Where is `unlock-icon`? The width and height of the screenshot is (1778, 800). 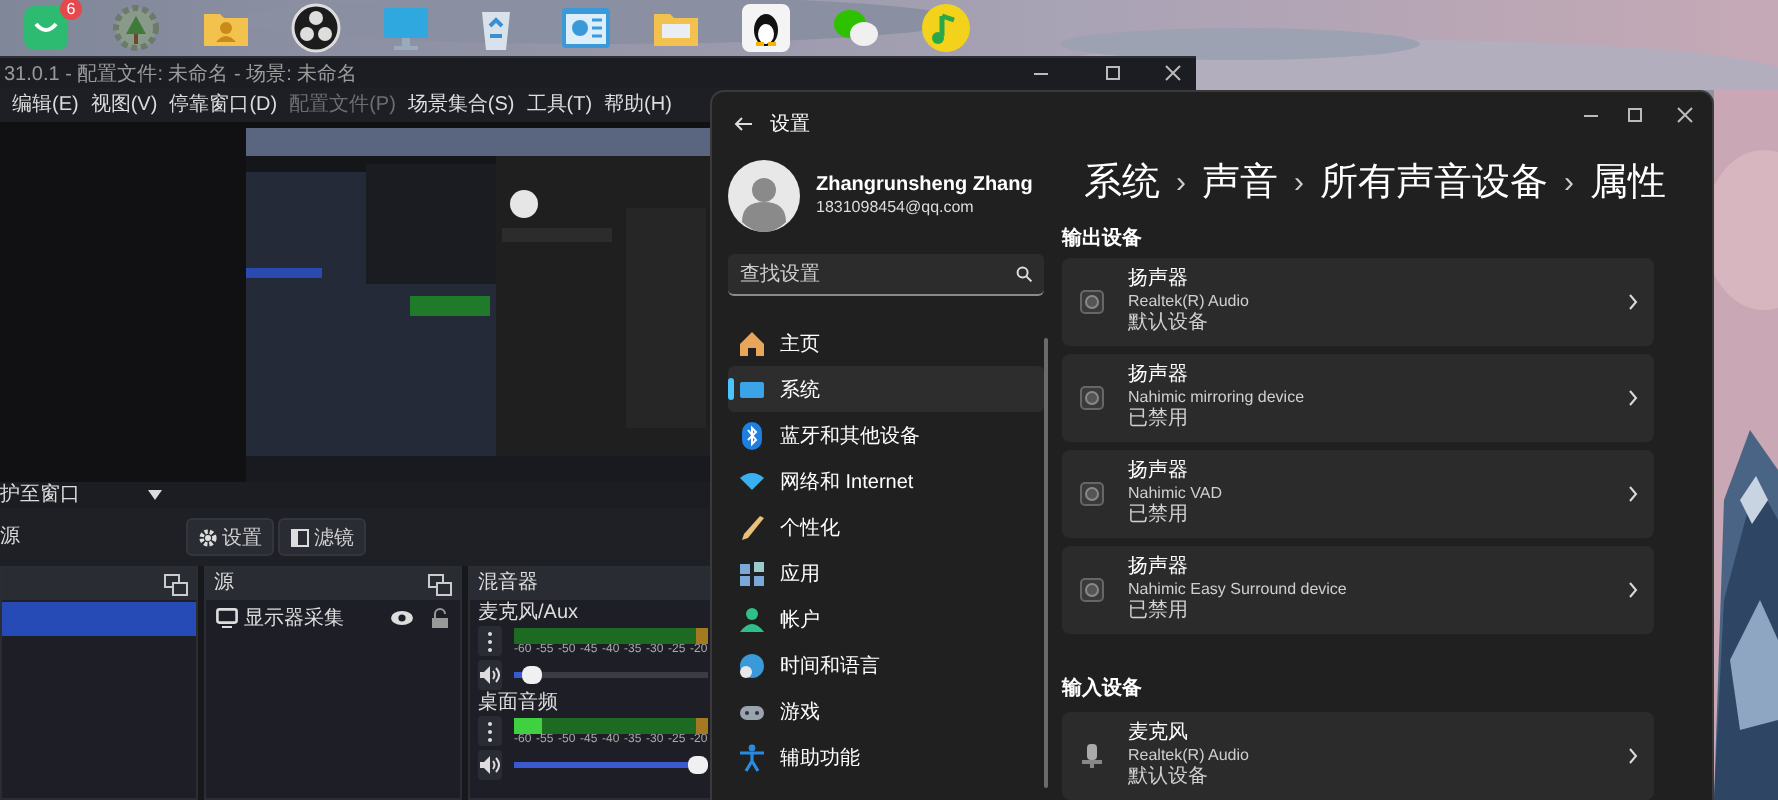 unlock-icon is located at coordinates (440, 618).